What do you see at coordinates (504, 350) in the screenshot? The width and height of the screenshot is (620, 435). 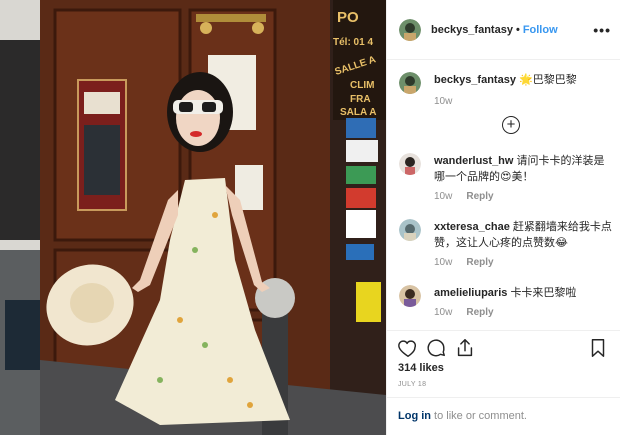 I see `action-icons` at bounding box center [504, 350].